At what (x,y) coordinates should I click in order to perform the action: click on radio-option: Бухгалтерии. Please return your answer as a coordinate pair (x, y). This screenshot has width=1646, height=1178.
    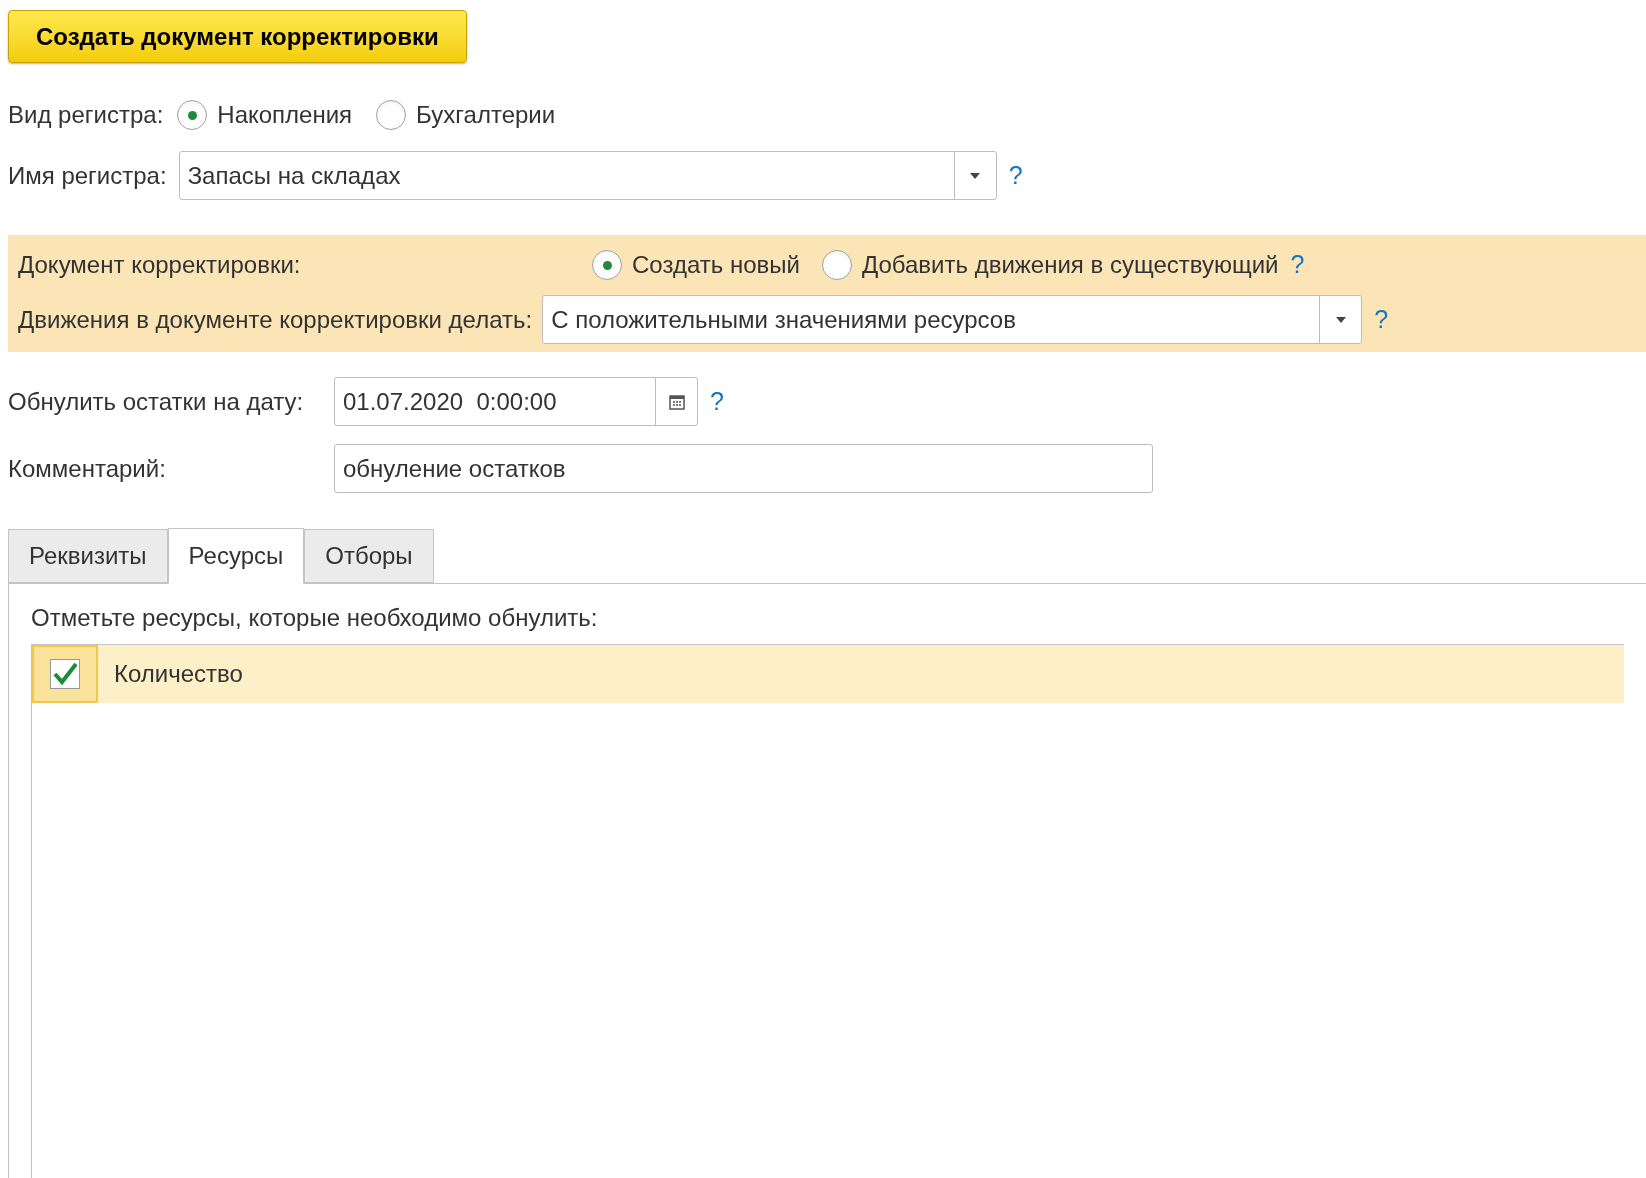
    Looking at the image, I should click on (466, 115).